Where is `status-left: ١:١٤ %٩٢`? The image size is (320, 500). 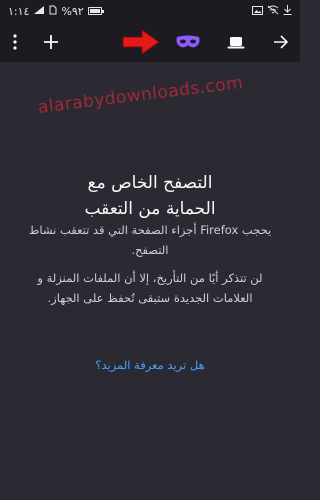 status-left: ١:١٤ %٩٢ is located at coordinates (56, 11).